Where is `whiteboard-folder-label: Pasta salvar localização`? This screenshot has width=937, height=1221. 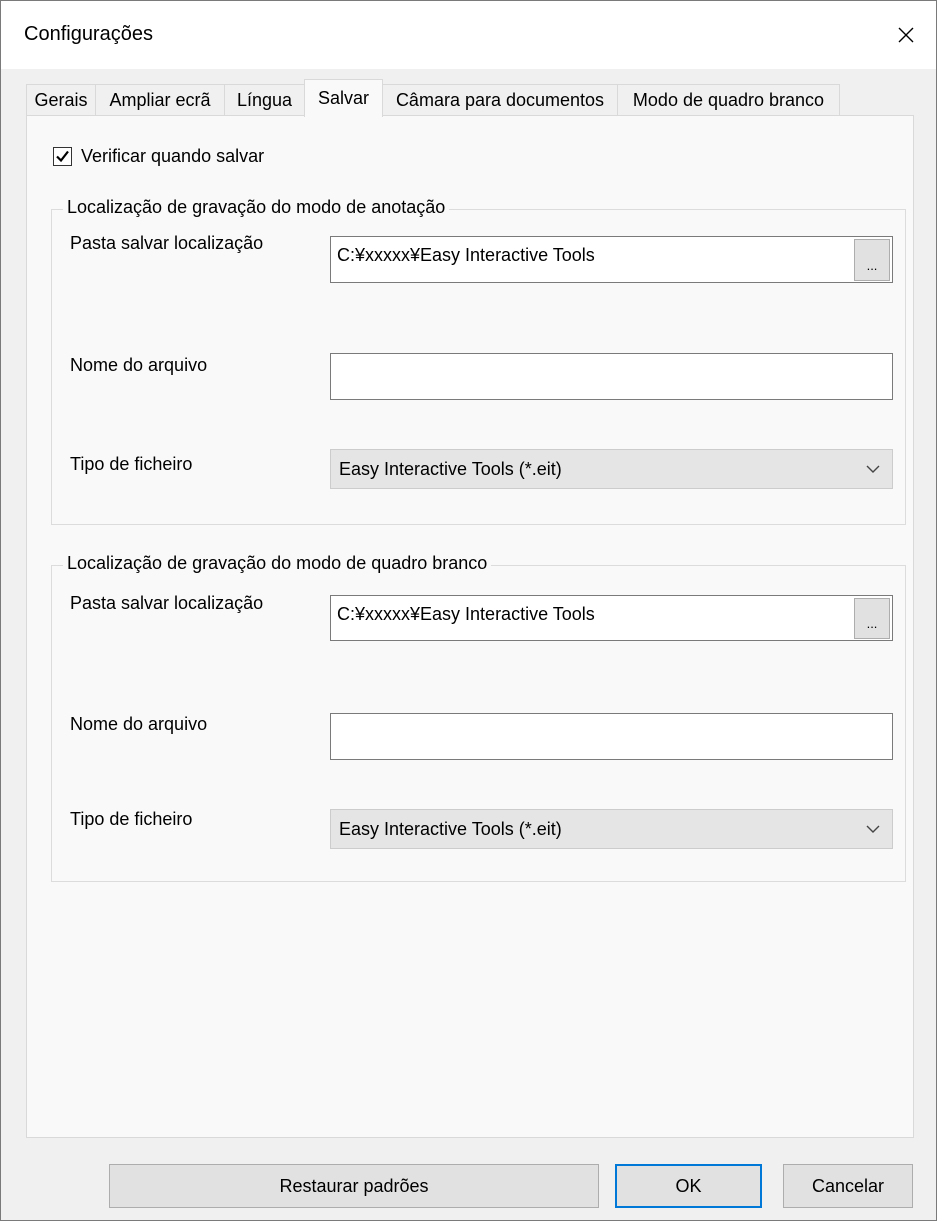 whiteboard-folder-label: Pasta salvar localização is located at coordinates (167, 603).